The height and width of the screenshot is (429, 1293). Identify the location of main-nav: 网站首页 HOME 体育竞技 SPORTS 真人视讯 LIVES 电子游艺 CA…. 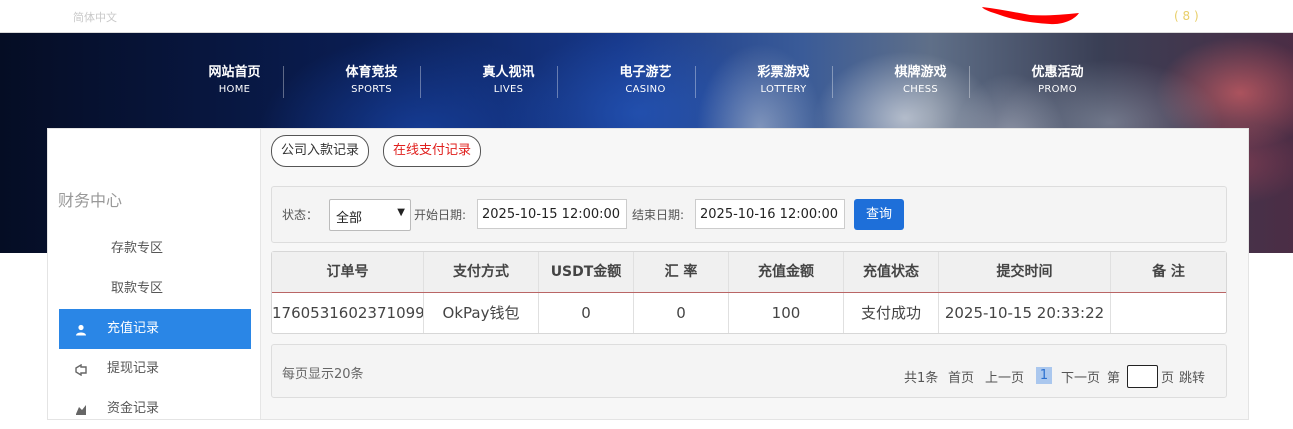
(666, 82).